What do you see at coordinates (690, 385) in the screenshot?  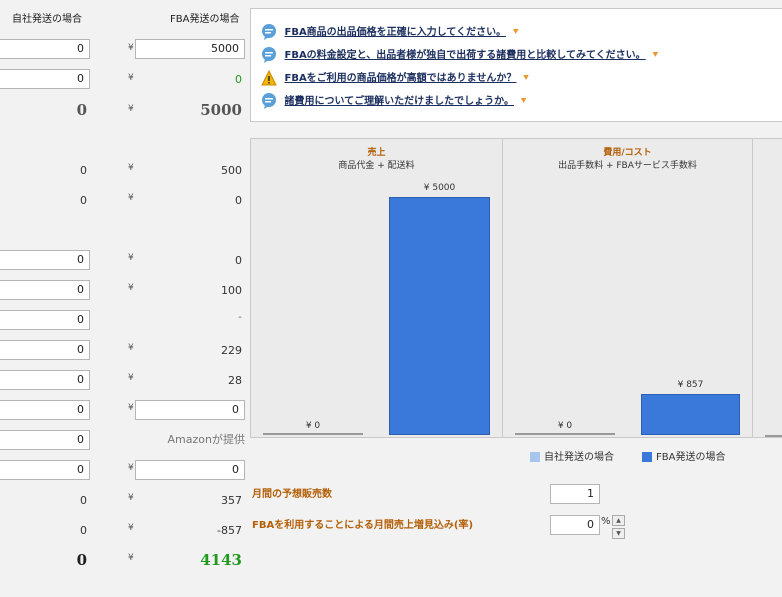 I see `chart-label-fba: ¥ 857` at bounding box center [690, 385].